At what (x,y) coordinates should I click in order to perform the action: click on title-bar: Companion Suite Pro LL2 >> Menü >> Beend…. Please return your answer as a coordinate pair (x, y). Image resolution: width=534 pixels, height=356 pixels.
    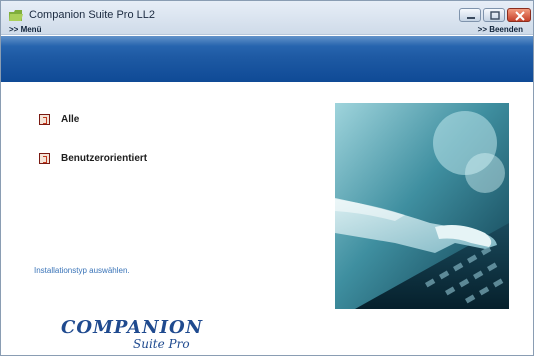
    Looking at the image, I should click on (267, 18).